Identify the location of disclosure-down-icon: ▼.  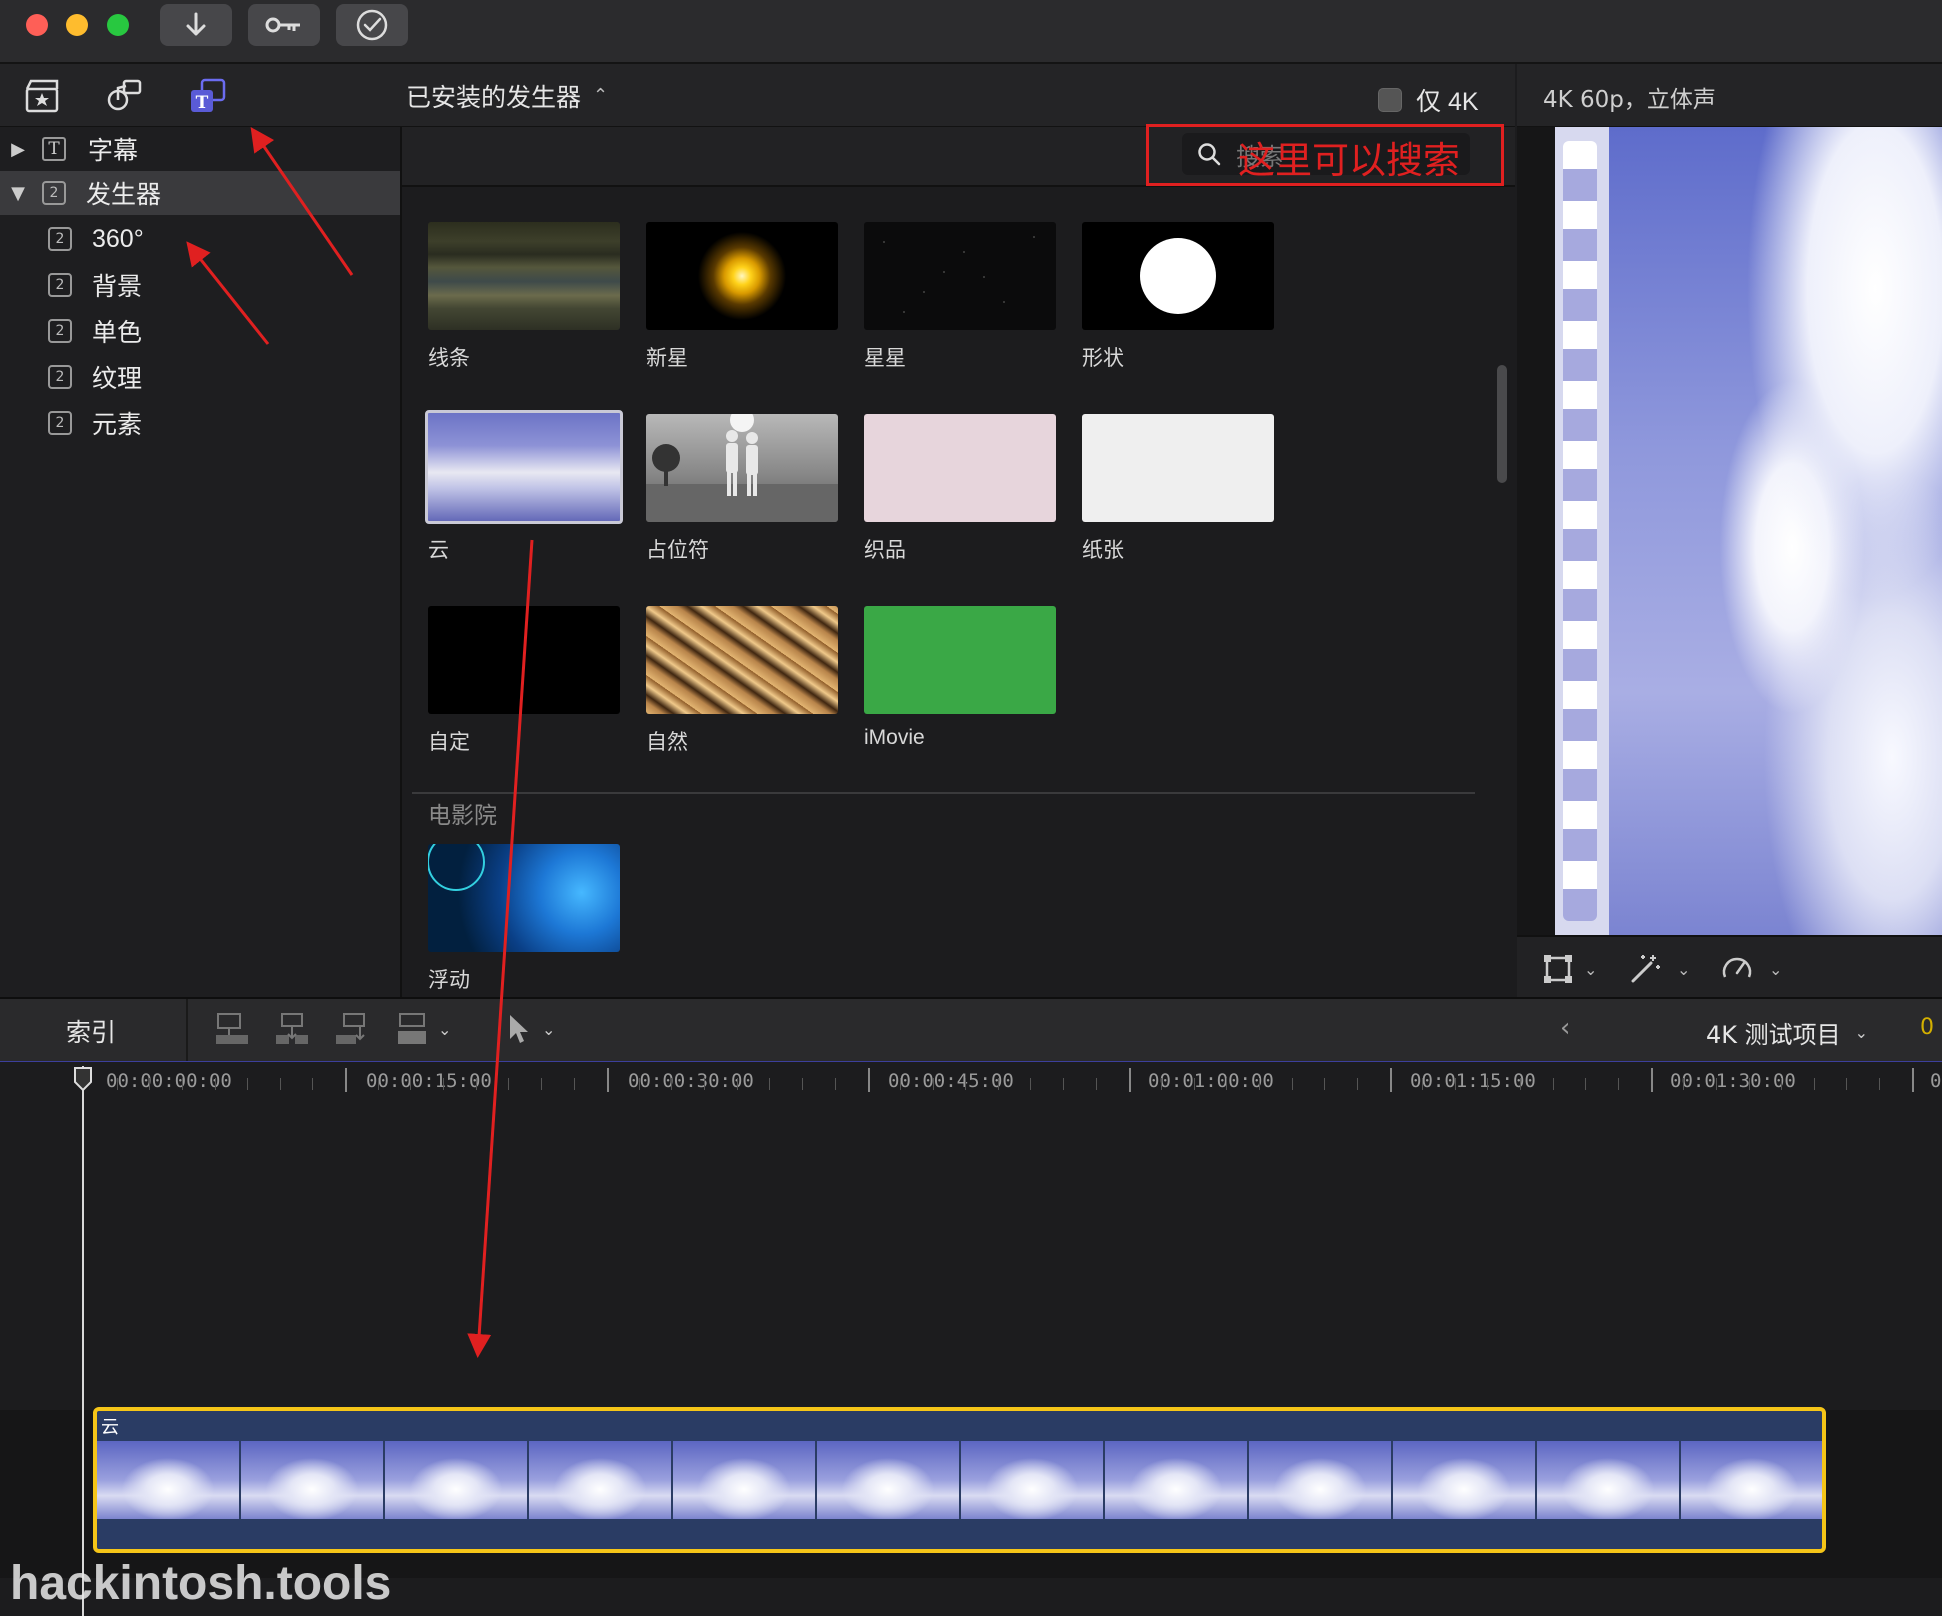
(18, 193).